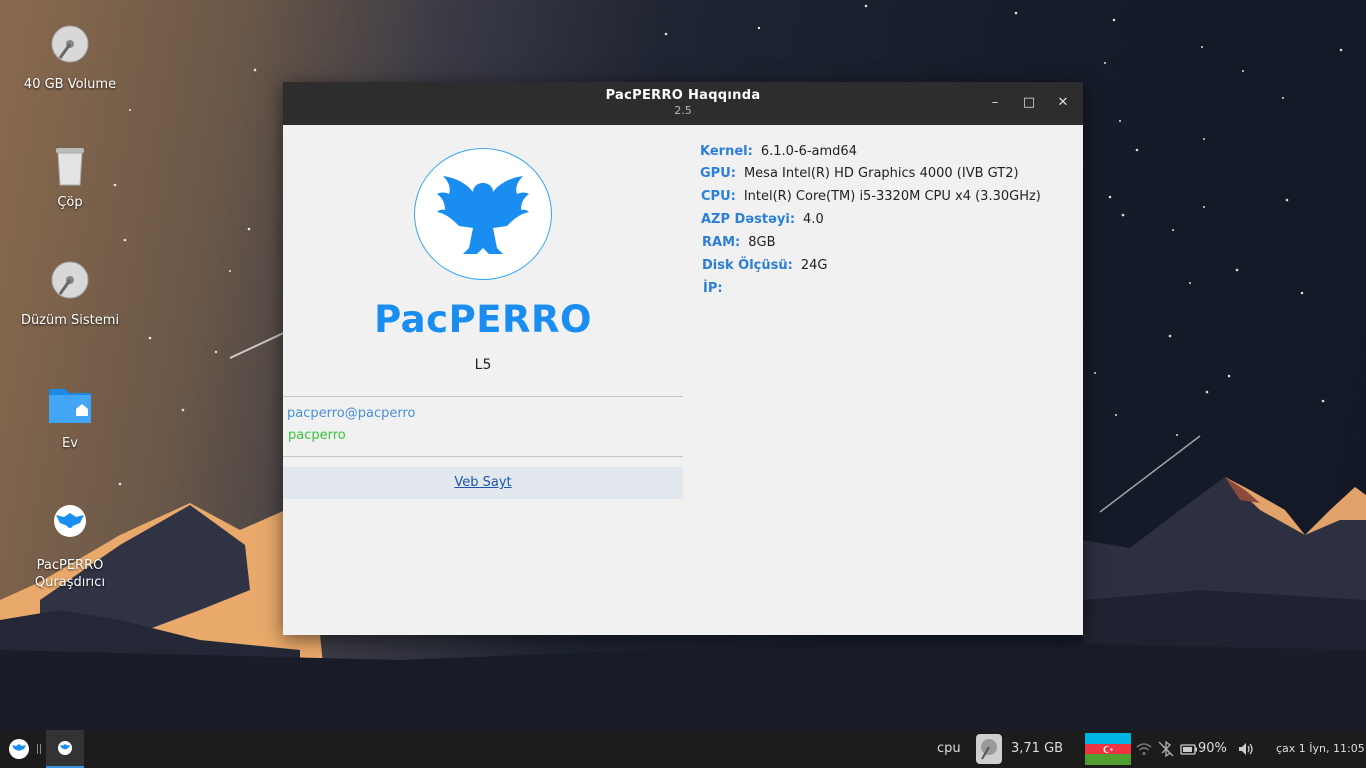 The width and height of the screenshot is (1366, 768). What do you see at coordinates (1166, 749) in the screenshot?
I see `bluetooth-off-icon` at bounding box center [1166, 749].